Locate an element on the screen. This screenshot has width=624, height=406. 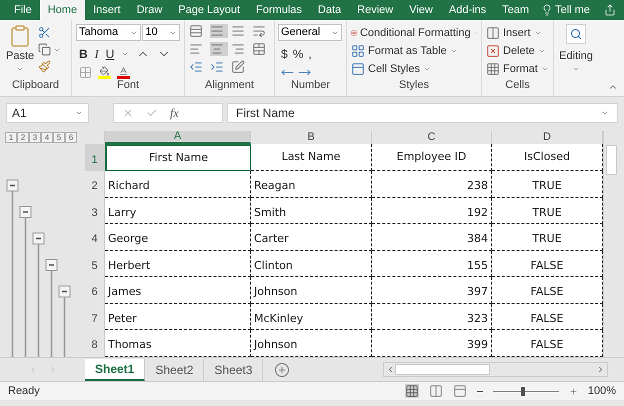
copy-button is located at coordinates (50, 49).